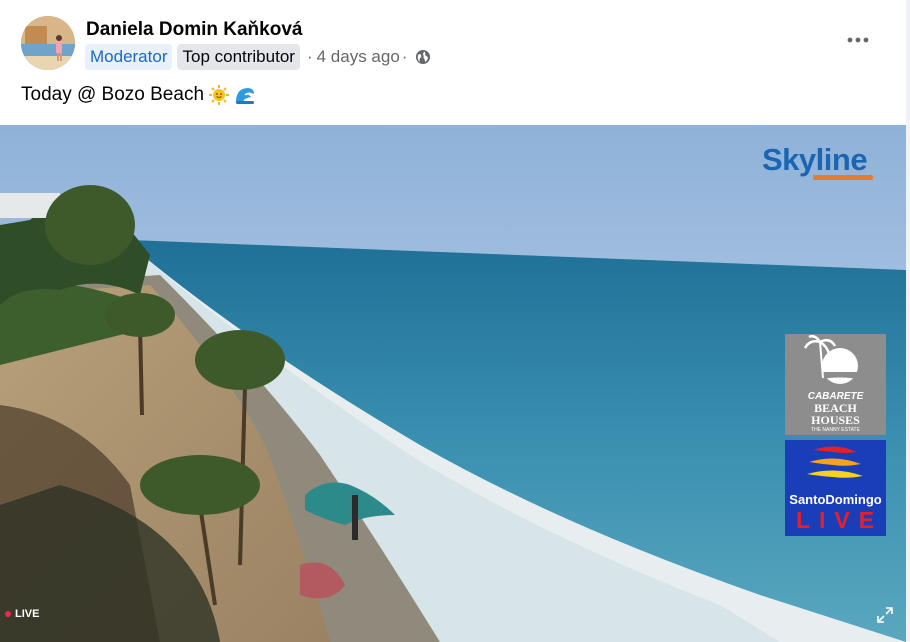  What do you see at coordinates (843, 177) in the screenshot?
I see `skyline-logo-underline` at bounding box center [843, 177].